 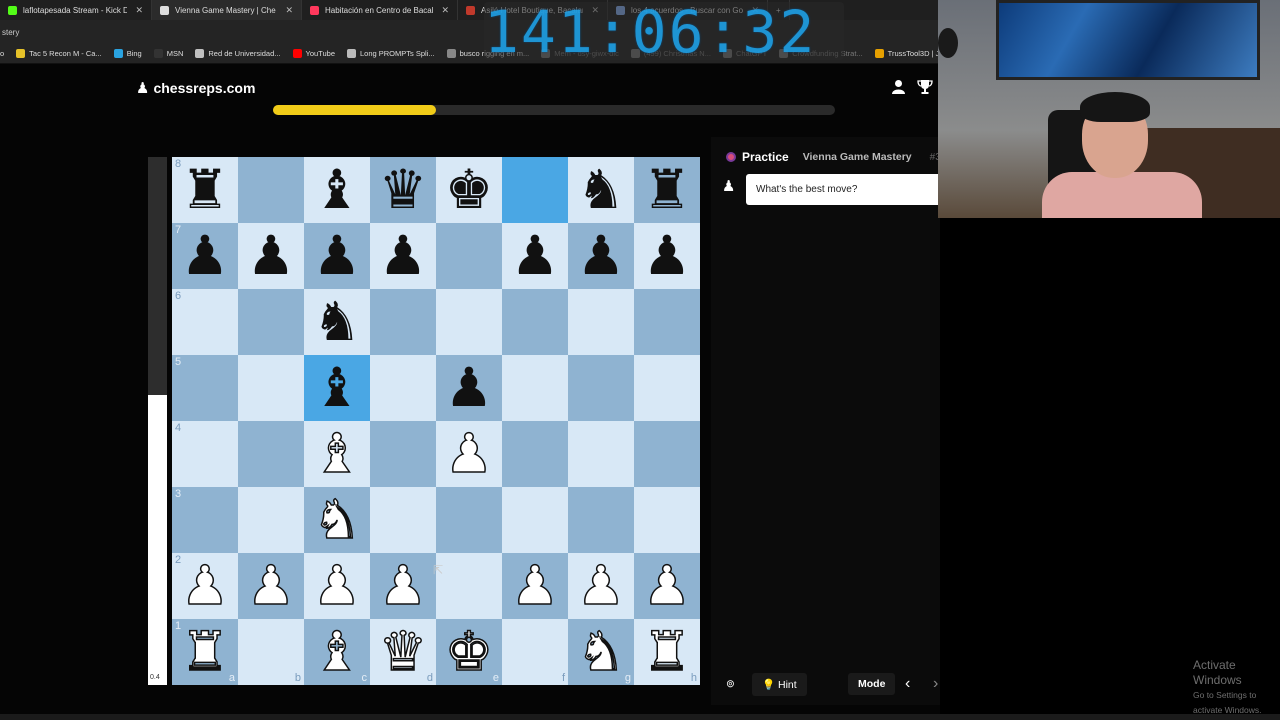 What do you see at coordinates (601, 454) in the screenshot?
I see `board-square-g4` at bounding box center [601, 454].